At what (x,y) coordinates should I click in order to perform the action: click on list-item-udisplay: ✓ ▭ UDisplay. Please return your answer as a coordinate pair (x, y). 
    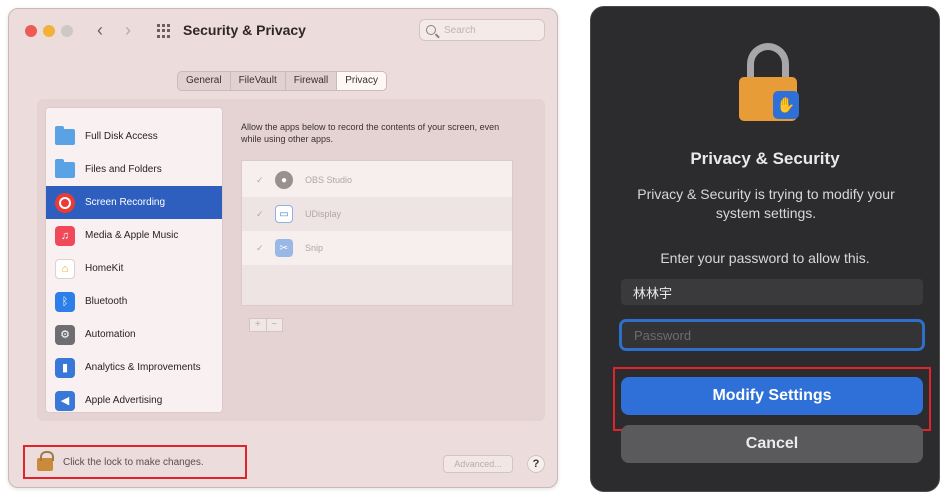
    Looking at the image, I should click on (377, 214).